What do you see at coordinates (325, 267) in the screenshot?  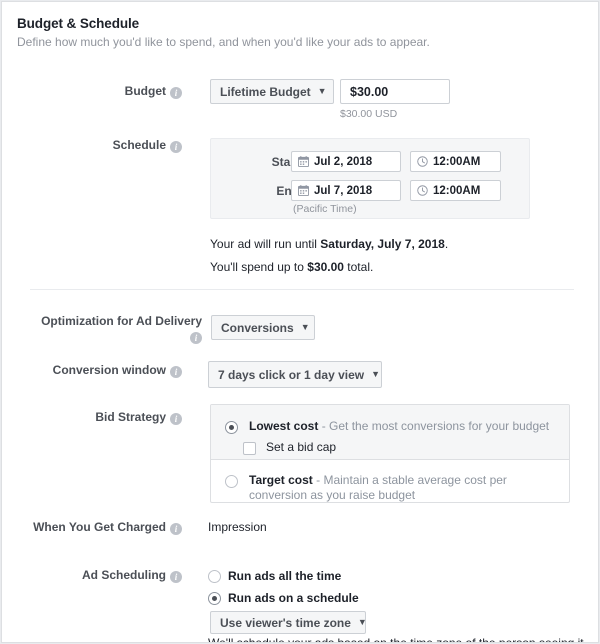 I see `spend-amount: $30.00` at bounding box center [325, 267].